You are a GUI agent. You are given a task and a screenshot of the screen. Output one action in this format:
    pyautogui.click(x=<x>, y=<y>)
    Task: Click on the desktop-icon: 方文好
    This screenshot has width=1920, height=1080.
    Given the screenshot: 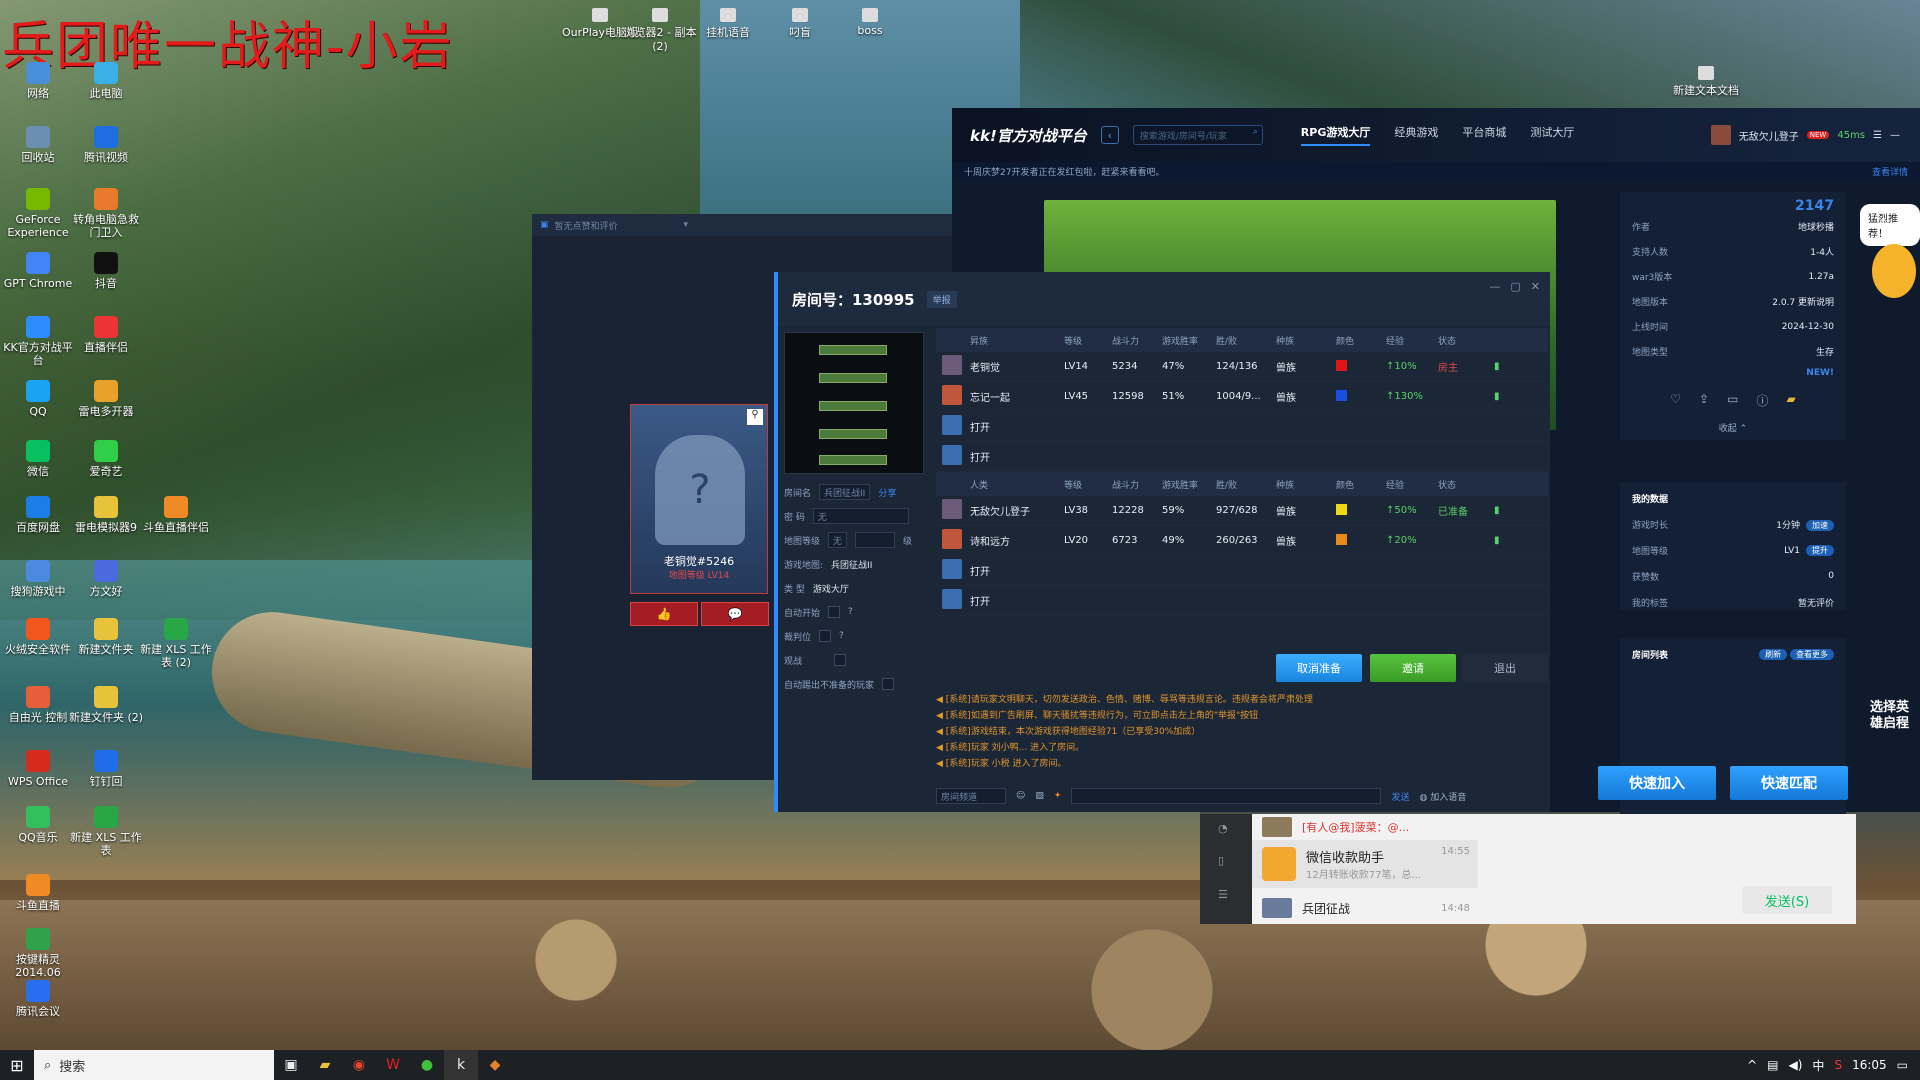 What is the action you would take?
    pyautogui.click(x=106, y=579)
    